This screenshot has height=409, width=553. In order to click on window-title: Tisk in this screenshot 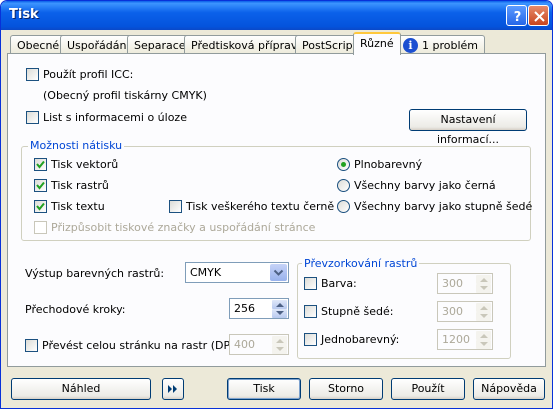, I will do `click(24, 14)`.